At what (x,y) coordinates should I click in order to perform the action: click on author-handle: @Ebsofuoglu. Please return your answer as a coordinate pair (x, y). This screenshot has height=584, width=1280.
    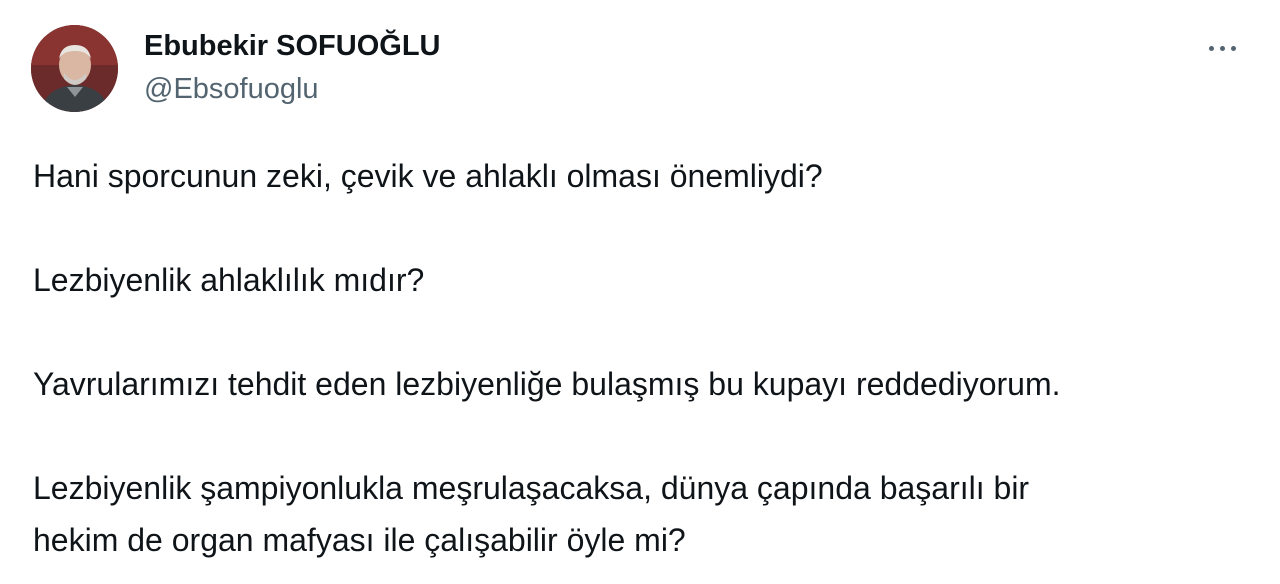
    Looking at the image, I should click on (292, 89).